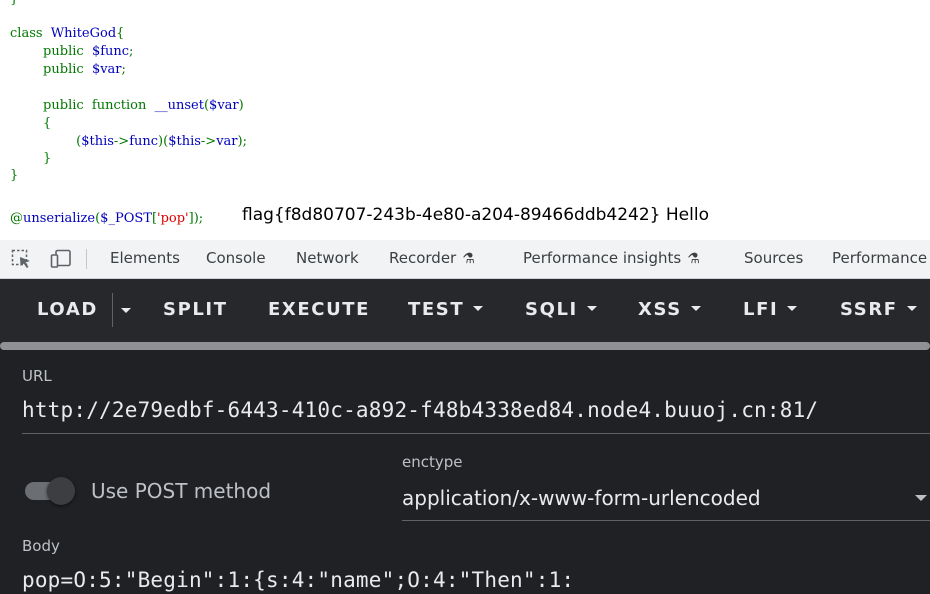 This screenshot has height=594, width=930. Describe the element at coordinates (163, 141) in the screenshot. I see `code-token: )(` at that location.